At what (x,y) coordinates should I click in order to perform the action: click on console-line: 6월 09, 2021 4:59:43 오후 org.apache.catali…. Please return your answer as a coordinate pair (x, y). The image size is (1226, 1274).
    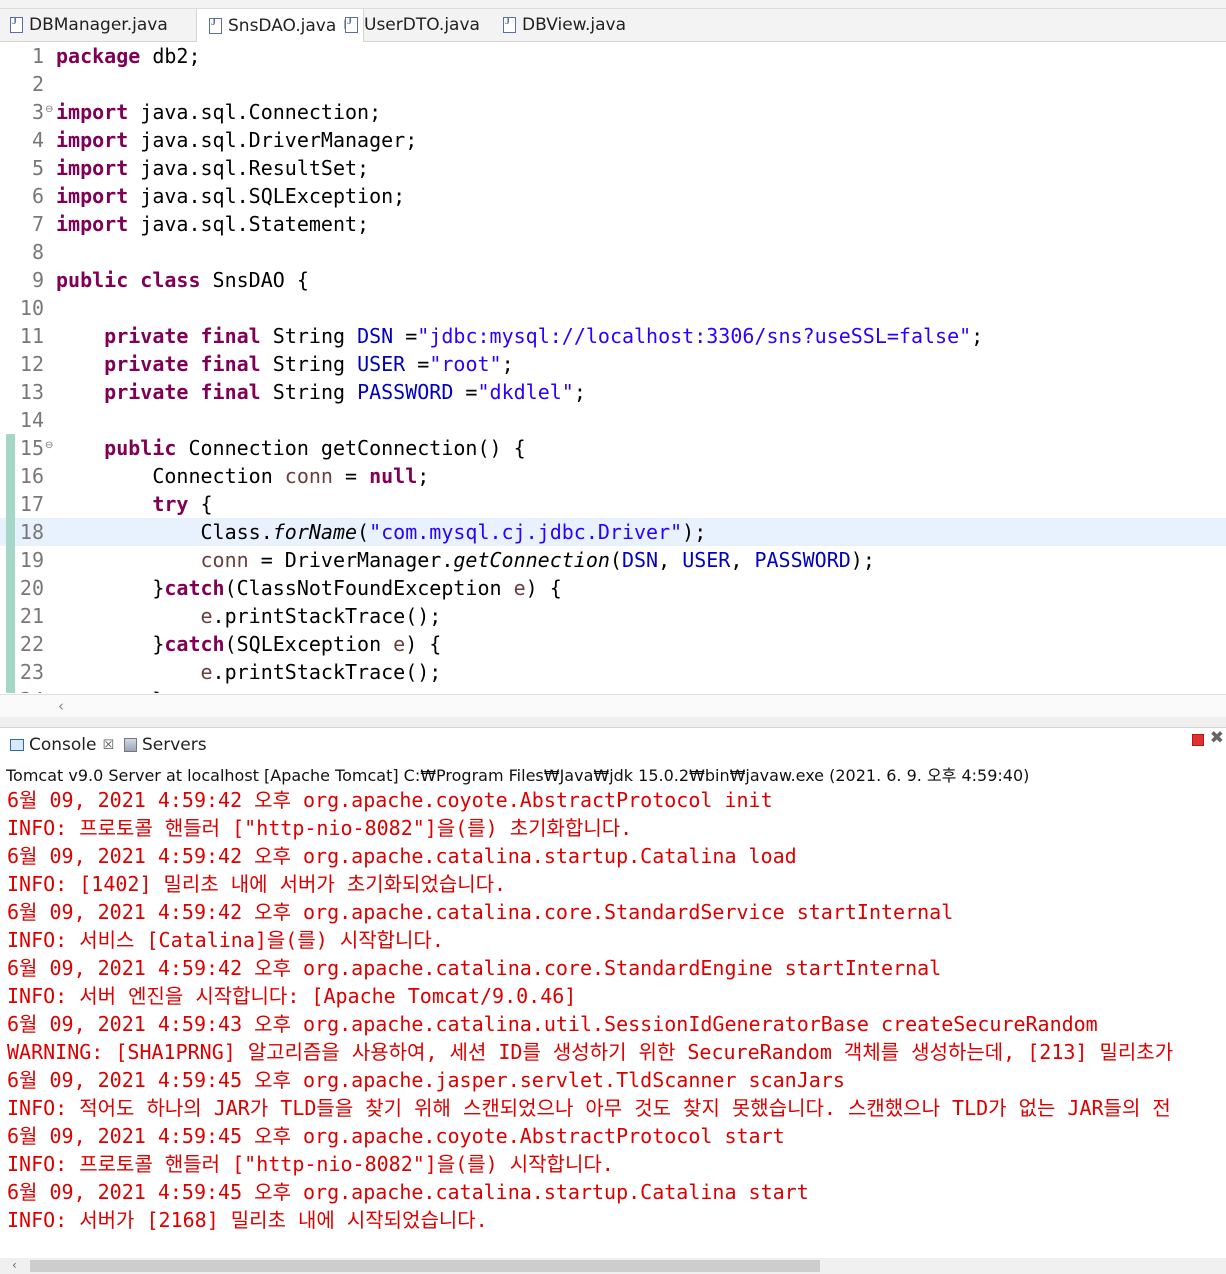
    Looking at the image, I should click on (552, 1024).